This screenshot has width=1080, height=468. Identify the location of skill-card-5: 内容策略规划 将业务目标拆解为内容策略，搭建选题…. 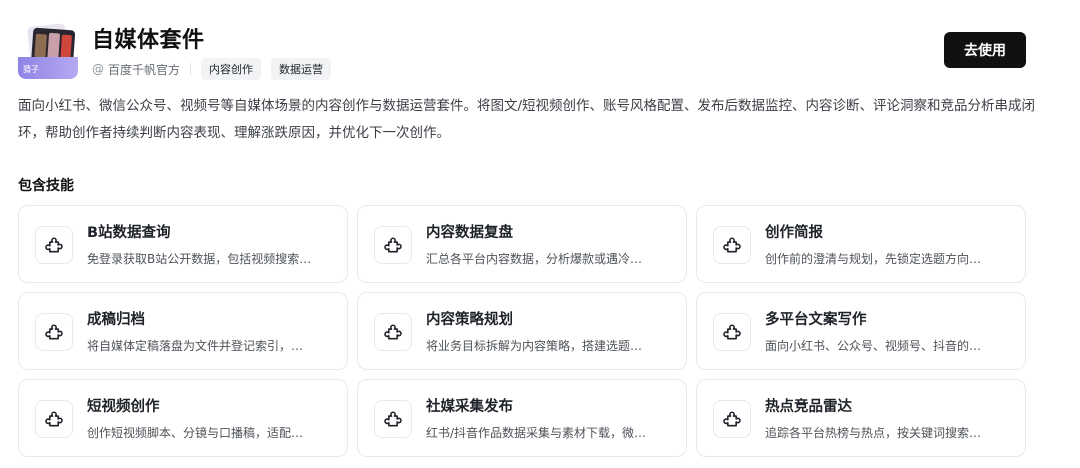
(522, 331).